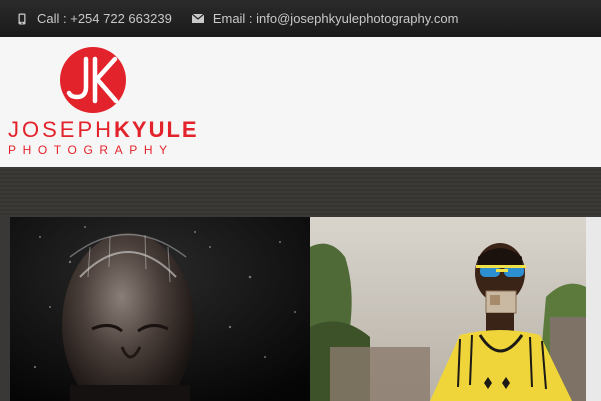 The width and height of the screenshot is (601, 401). What do you see at coordinates (61, 129) in the screenshot?
I see `logo-name-first: JOSEPH` at bounding box center [61, 129].